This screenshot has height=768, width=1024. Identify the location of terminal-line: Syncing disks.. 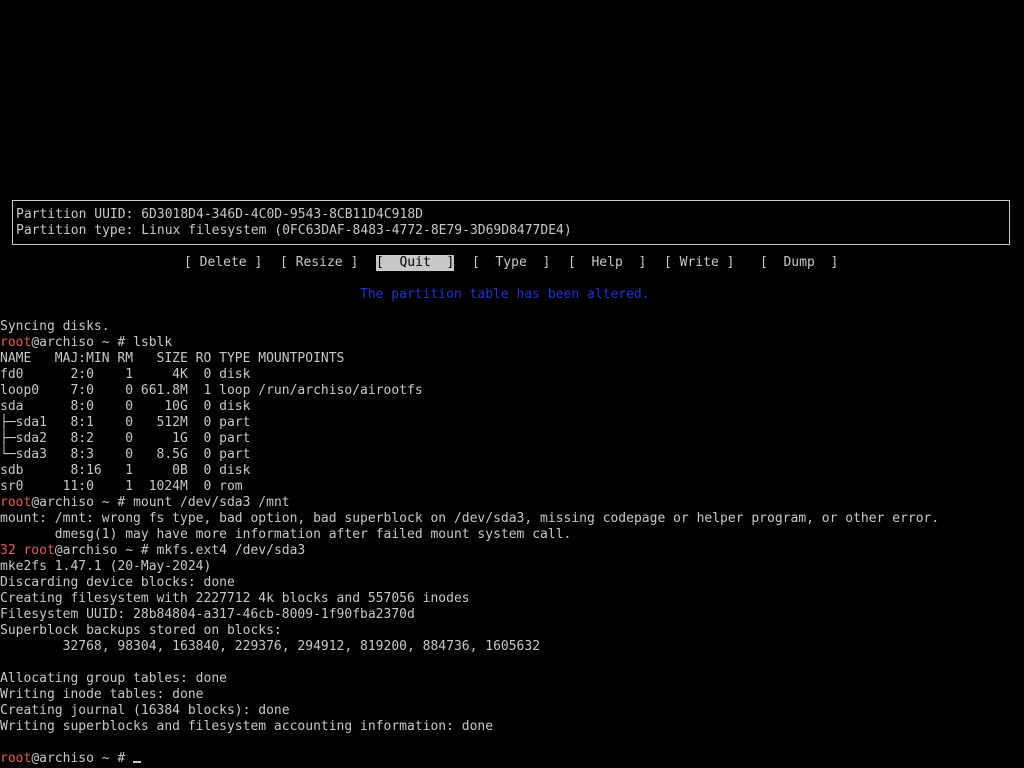
(55, 326).